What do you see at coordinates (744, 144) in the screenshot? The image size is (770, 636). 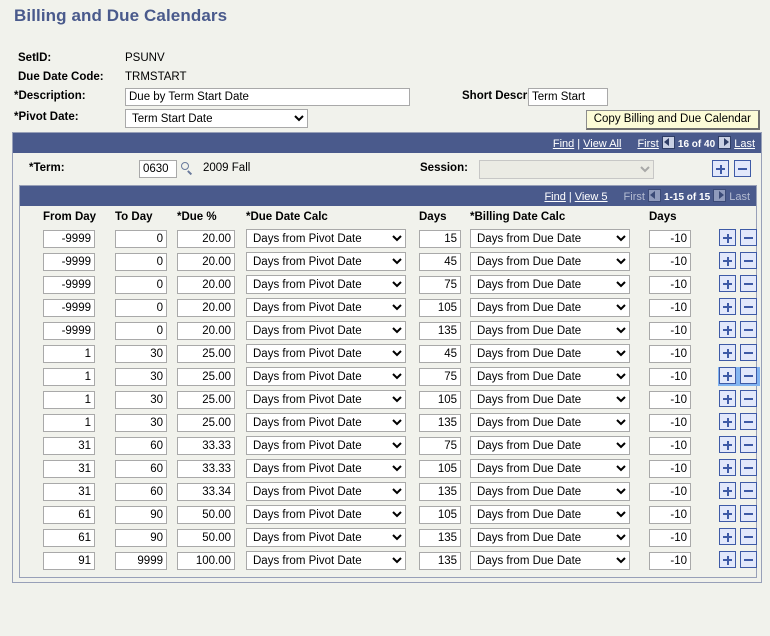 I see `outer-last-link: Last` at bounding box center [744, 144].